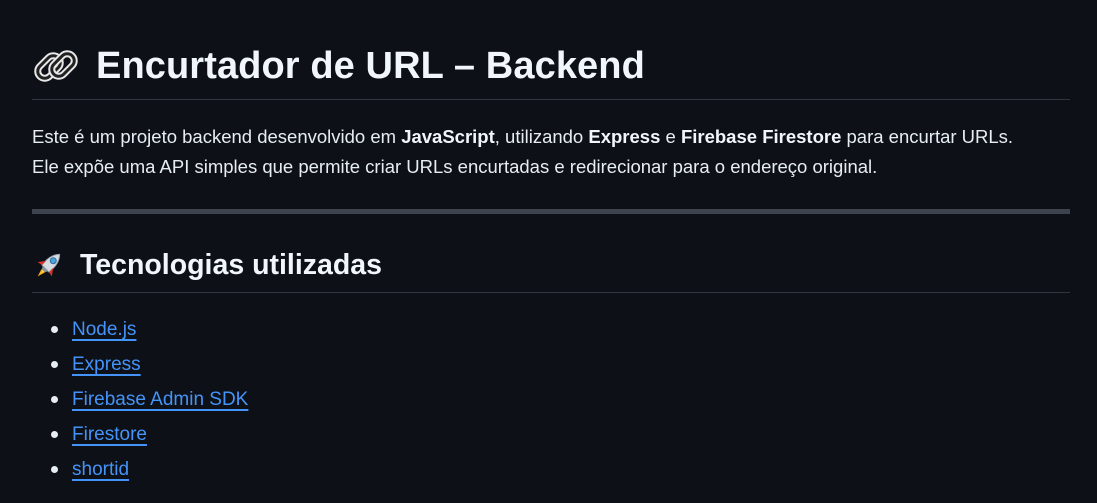  I want to click on tech-section-heading: Tecnologias utilizadas, so click(207, 265).